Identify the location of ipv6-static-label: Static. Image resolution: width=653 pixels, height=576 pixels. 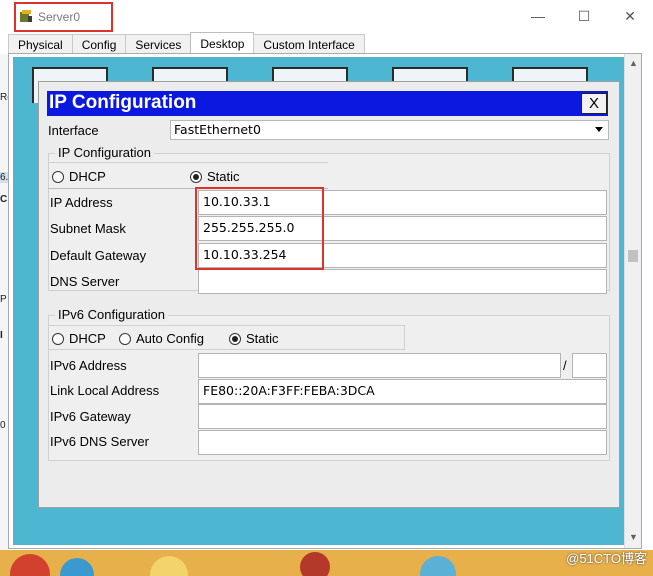
(262, 338).